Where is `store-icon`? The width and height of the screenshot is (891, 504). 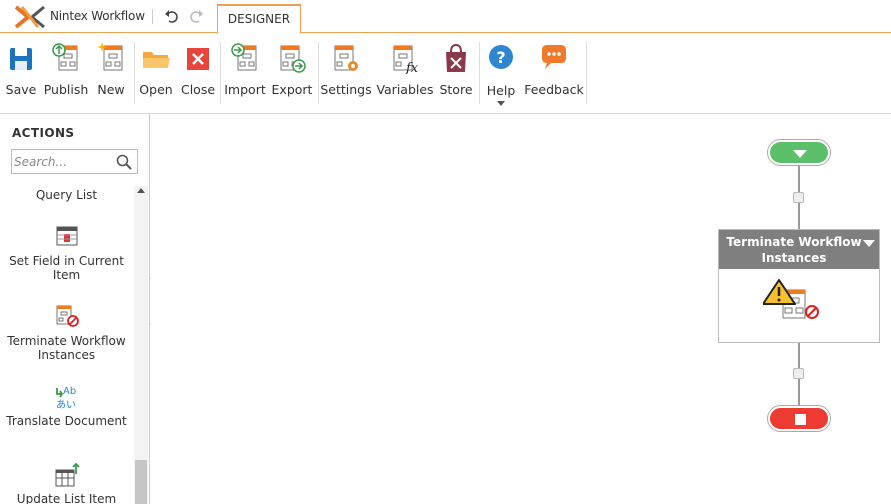
store-icon is located at coordinates (456, 57).